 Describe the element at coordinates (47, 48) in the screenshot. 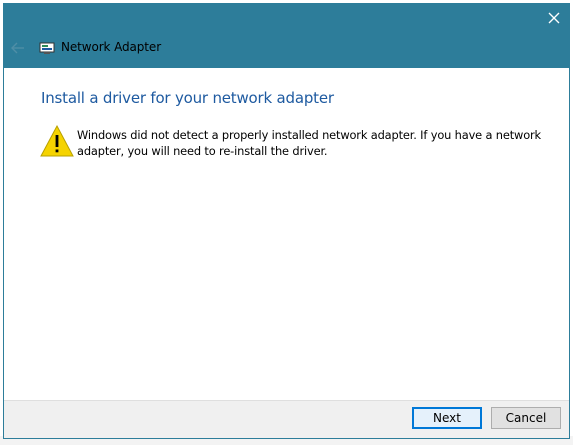

I see `network-adapter-icon` at that location.